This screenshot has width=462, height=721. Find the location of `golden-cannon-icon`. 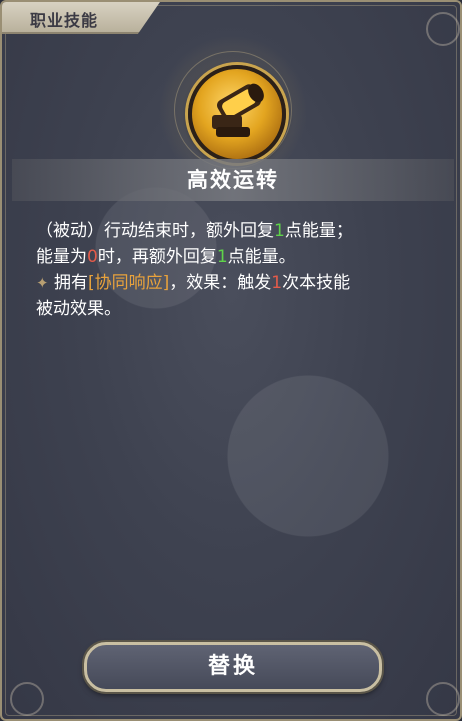

golden-cannon-icon is located at coordinates (237, 114).